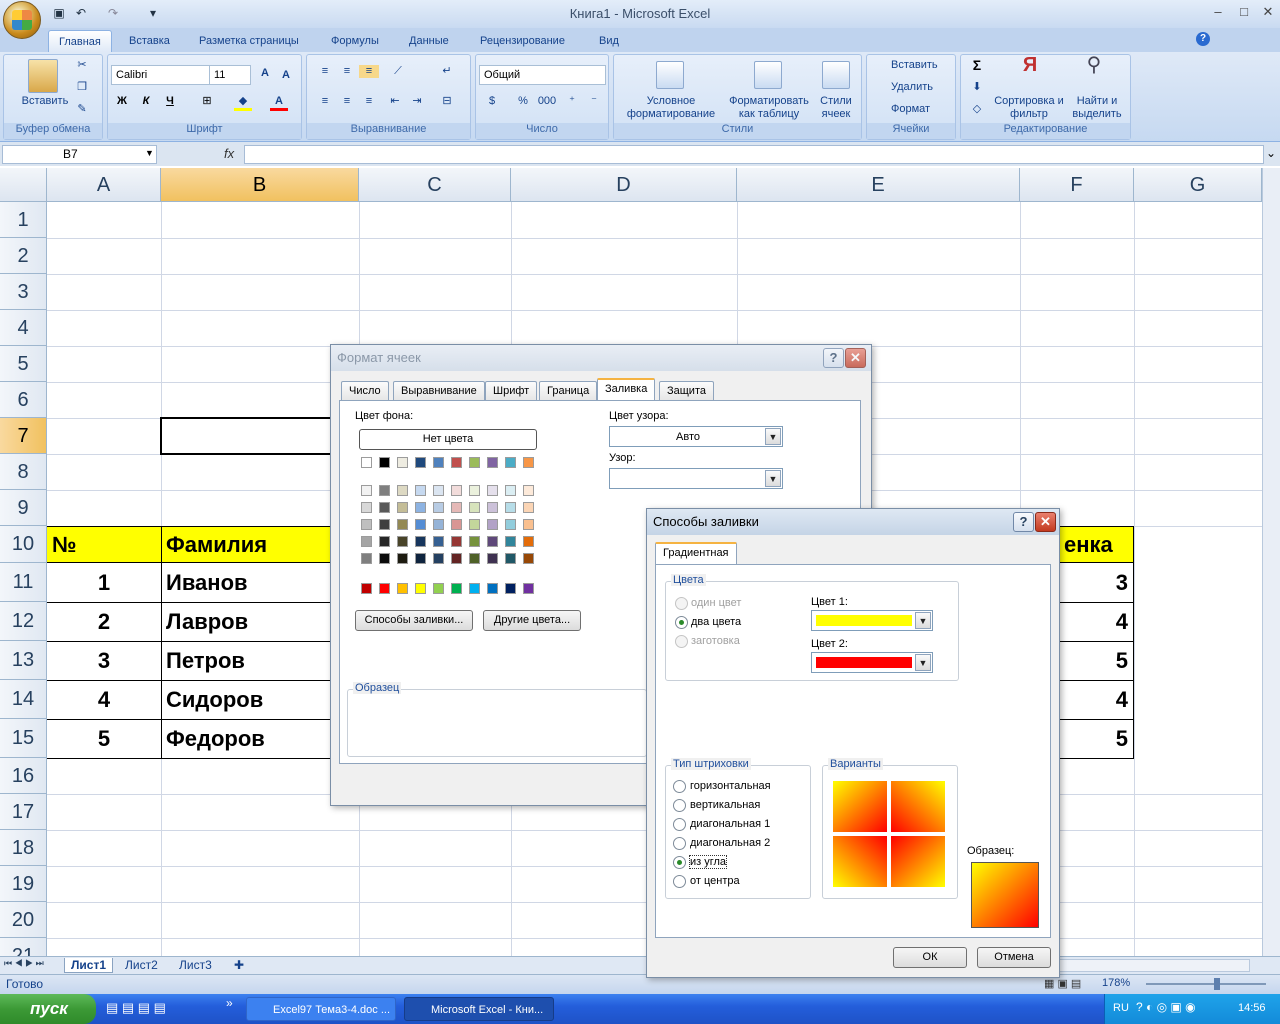 The height and width of the screenshot is (1024, 1280). I want to click on row-header: 2, so click(23, 256).